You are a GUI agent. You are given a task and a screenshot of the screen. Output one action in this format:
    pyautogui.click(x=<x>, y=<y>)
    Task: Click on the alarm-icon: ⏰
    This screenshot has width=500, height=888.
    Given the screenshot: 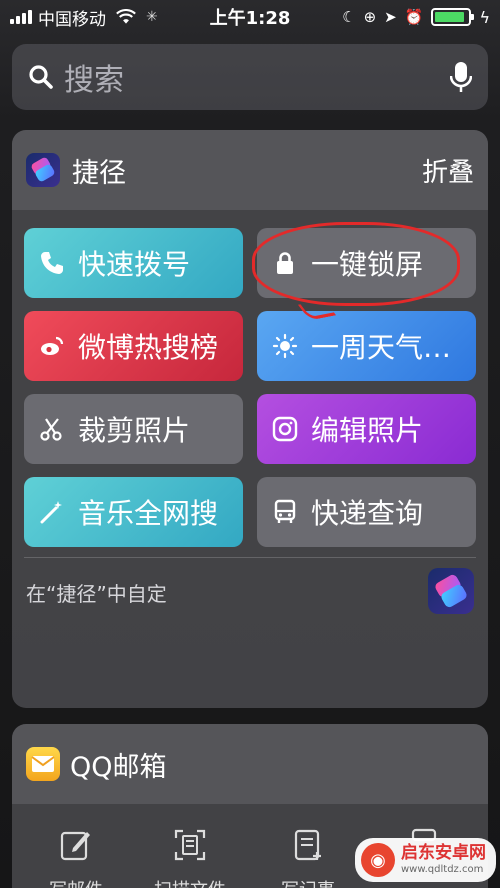 What is the action you would take?
    pyautogui.click(x=414, y=17)
    